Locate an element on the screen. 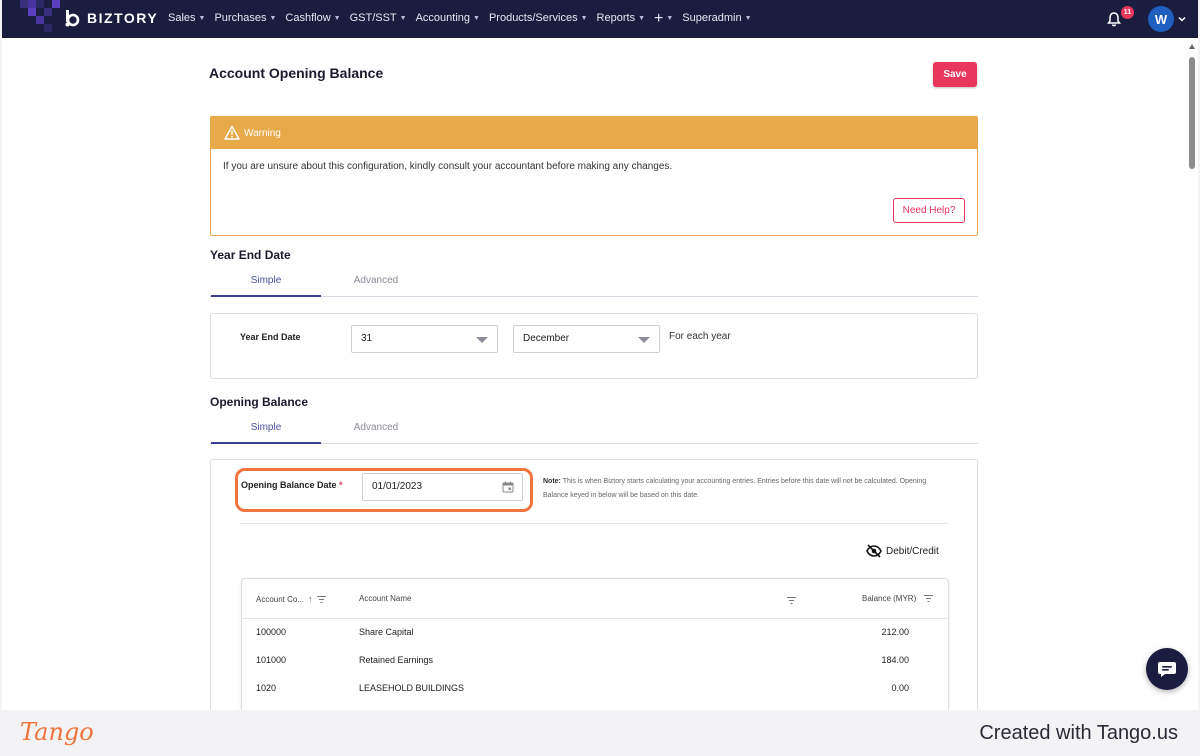 The height and width of the screenshot is (756, 1200). year-end-tabs: Simple Advanced is located at coordinates (594, 283).